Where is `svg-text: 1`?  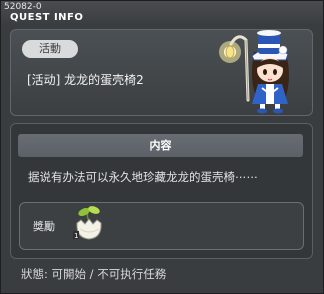
svg-text: 1 is located at coordinates (76, 236).